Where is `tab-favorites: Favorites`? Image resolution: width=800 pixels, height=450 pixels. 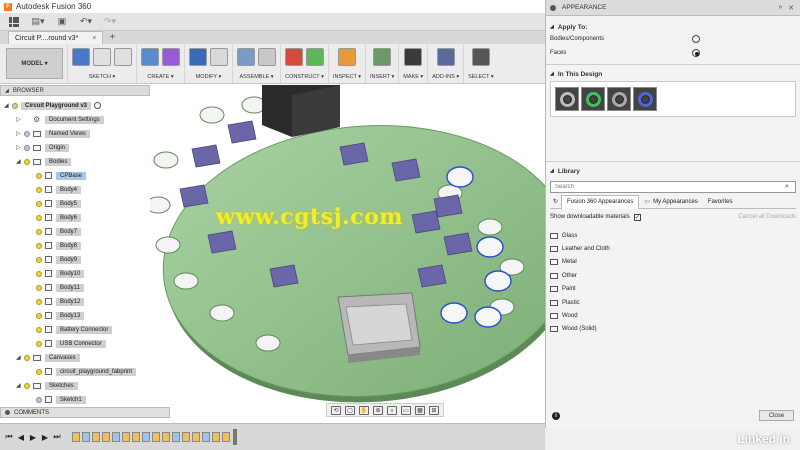 tab-favorites: Favorites is located at coordinates (720, 202).